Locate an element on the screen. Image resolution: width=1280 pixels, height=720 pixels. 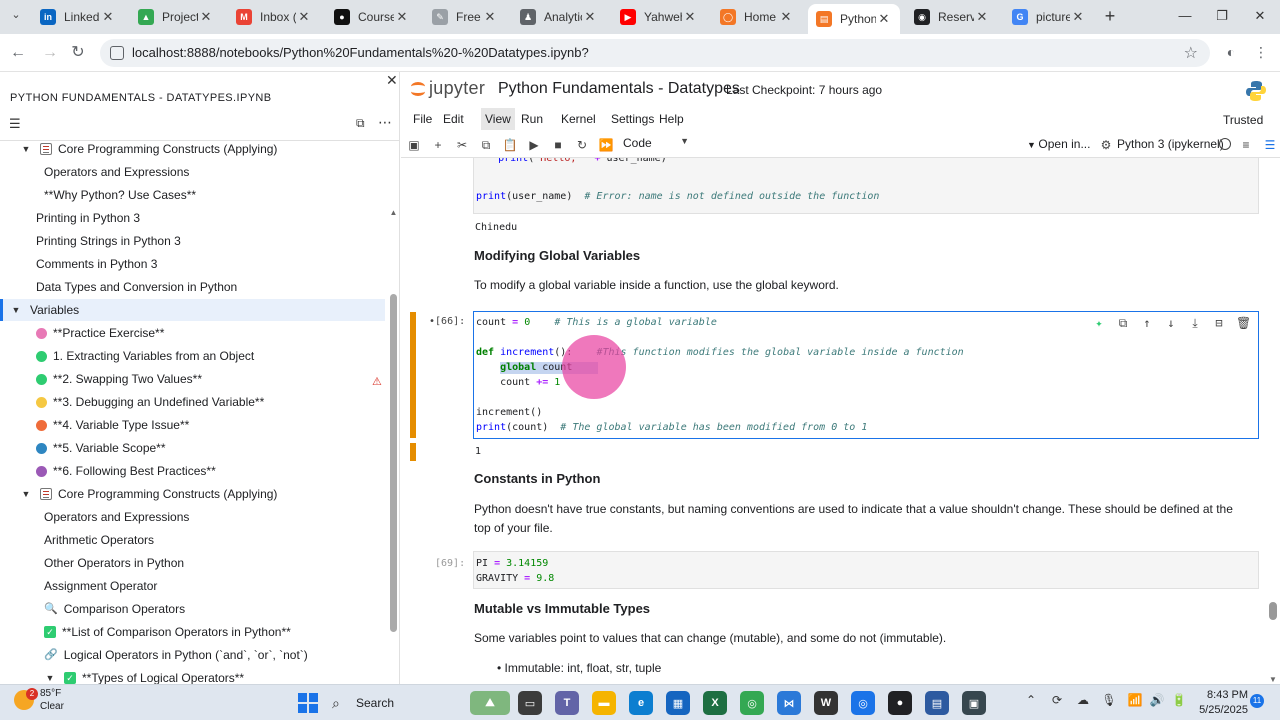
system-clock: 8:43 PM 5/25/2025 is located at coordinates (1222, 703).